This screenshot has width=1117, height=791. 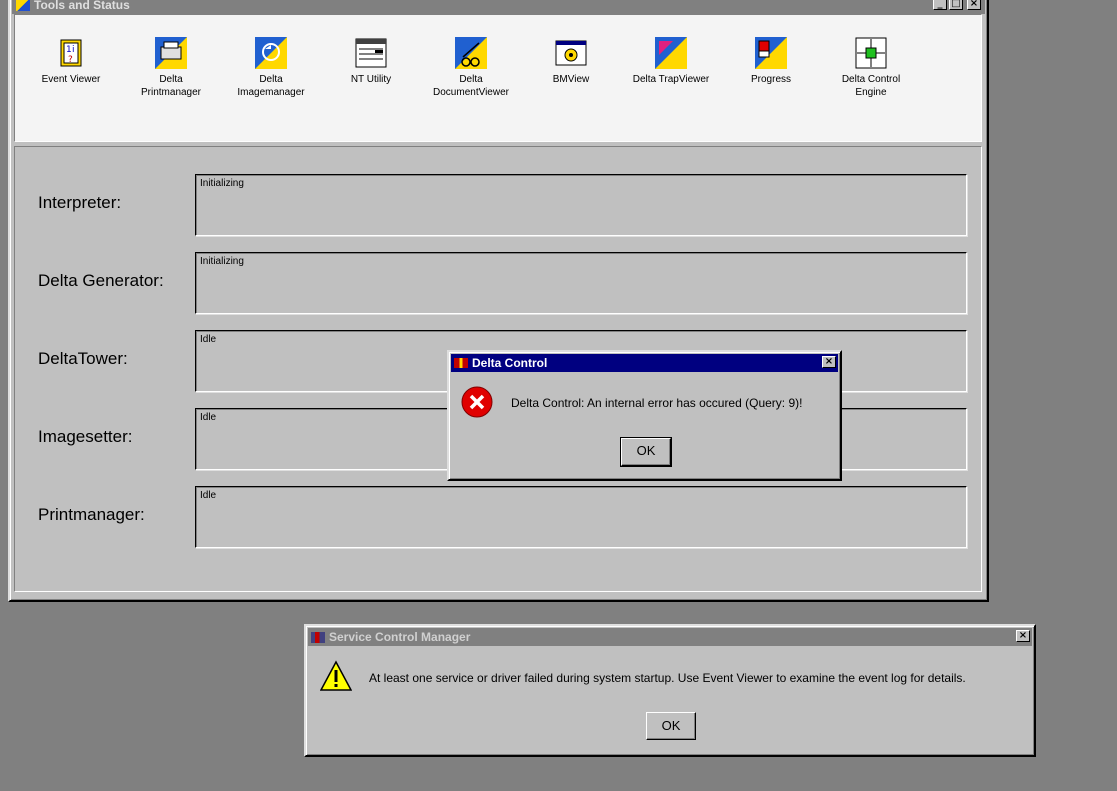 I want to click on scm-title-bar: Service Control Manager ×, so click(x=670, y=637).